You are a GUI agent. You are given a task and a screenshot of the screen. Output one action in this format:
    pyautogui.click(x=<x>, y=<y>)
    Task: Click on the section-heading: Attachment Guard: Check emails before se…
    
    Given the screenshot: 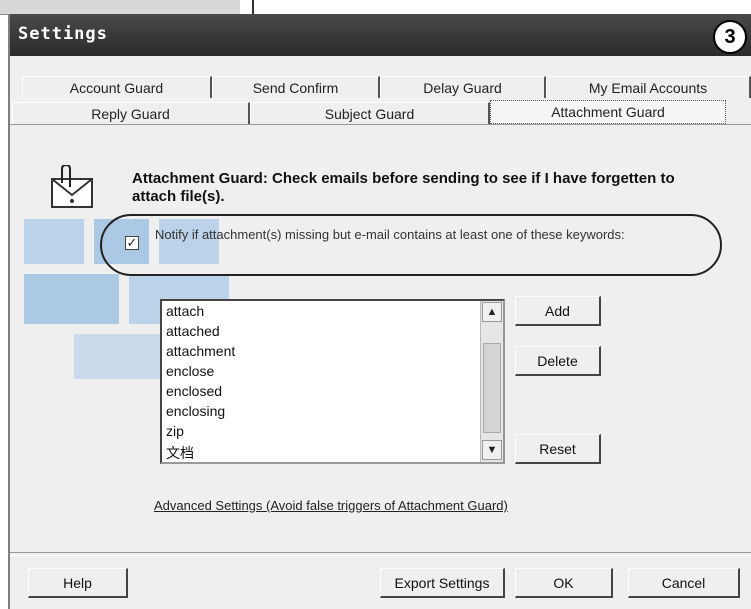 What is the action you would take?
    pyautogui.click(x=403, y=187)
    